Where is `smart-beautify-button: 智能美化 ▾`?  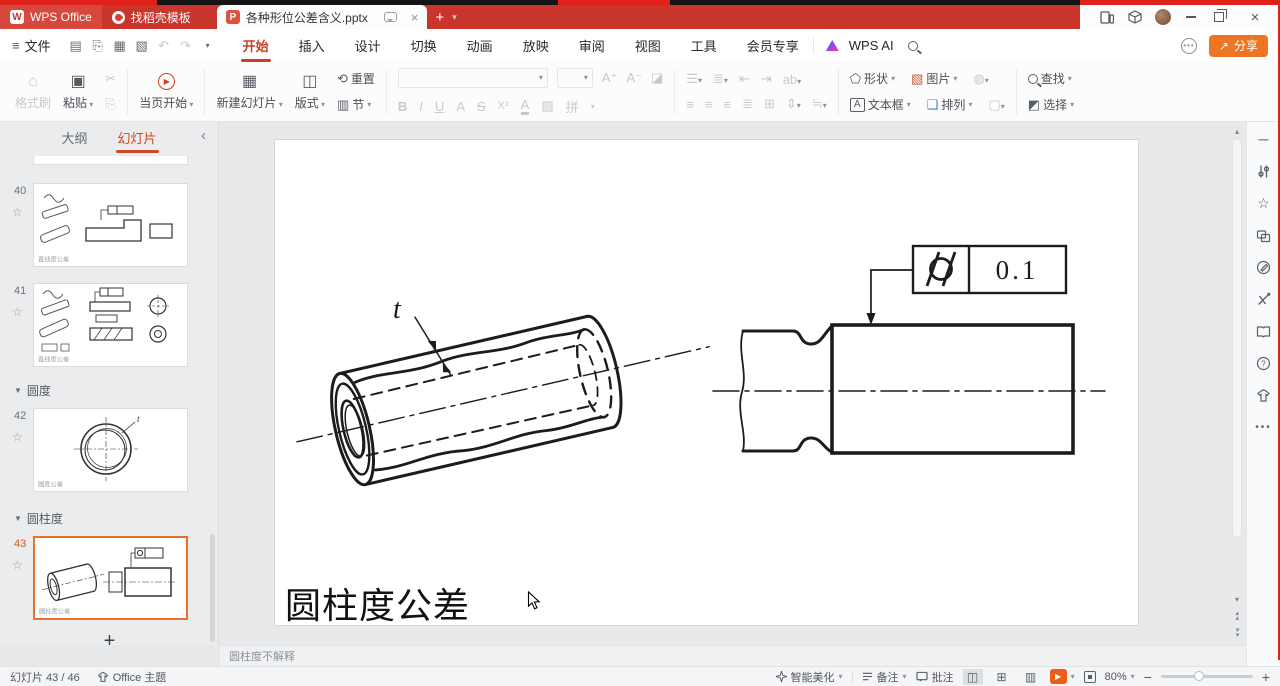
smart-beautify-button: 智能美化 ▾ is located at coordinates (809, 677).